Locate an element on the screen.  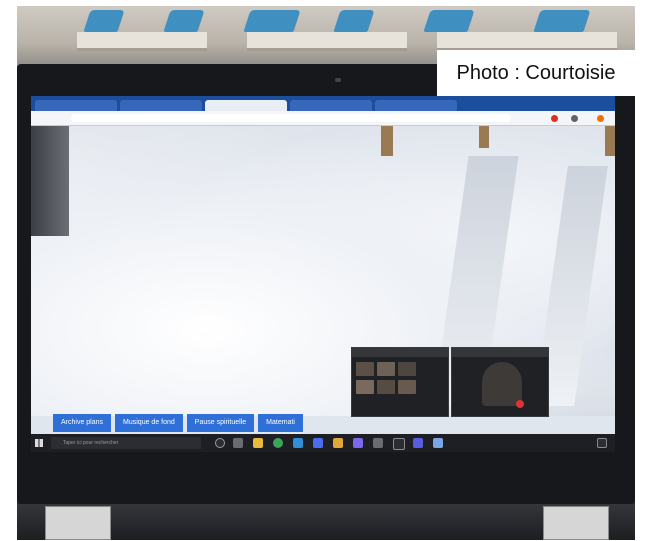
video-call-popups is located at coordinates (450, 382).